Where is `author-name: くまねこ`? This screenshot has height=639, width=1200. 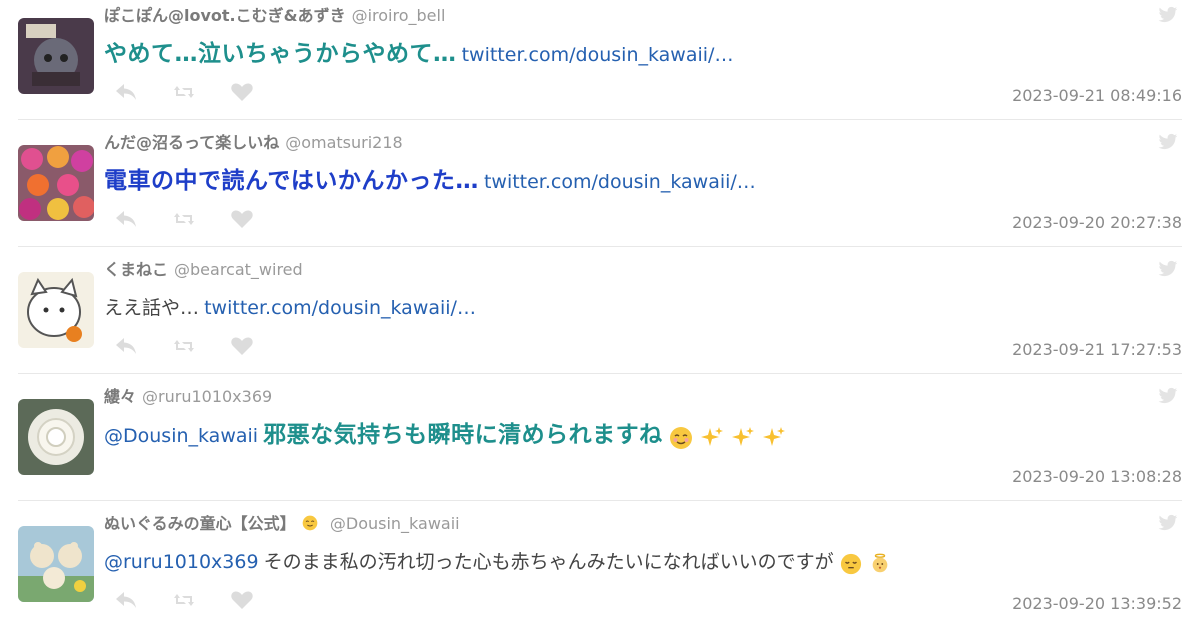
author-name: くまねこ is located at coordinates (136, 269).